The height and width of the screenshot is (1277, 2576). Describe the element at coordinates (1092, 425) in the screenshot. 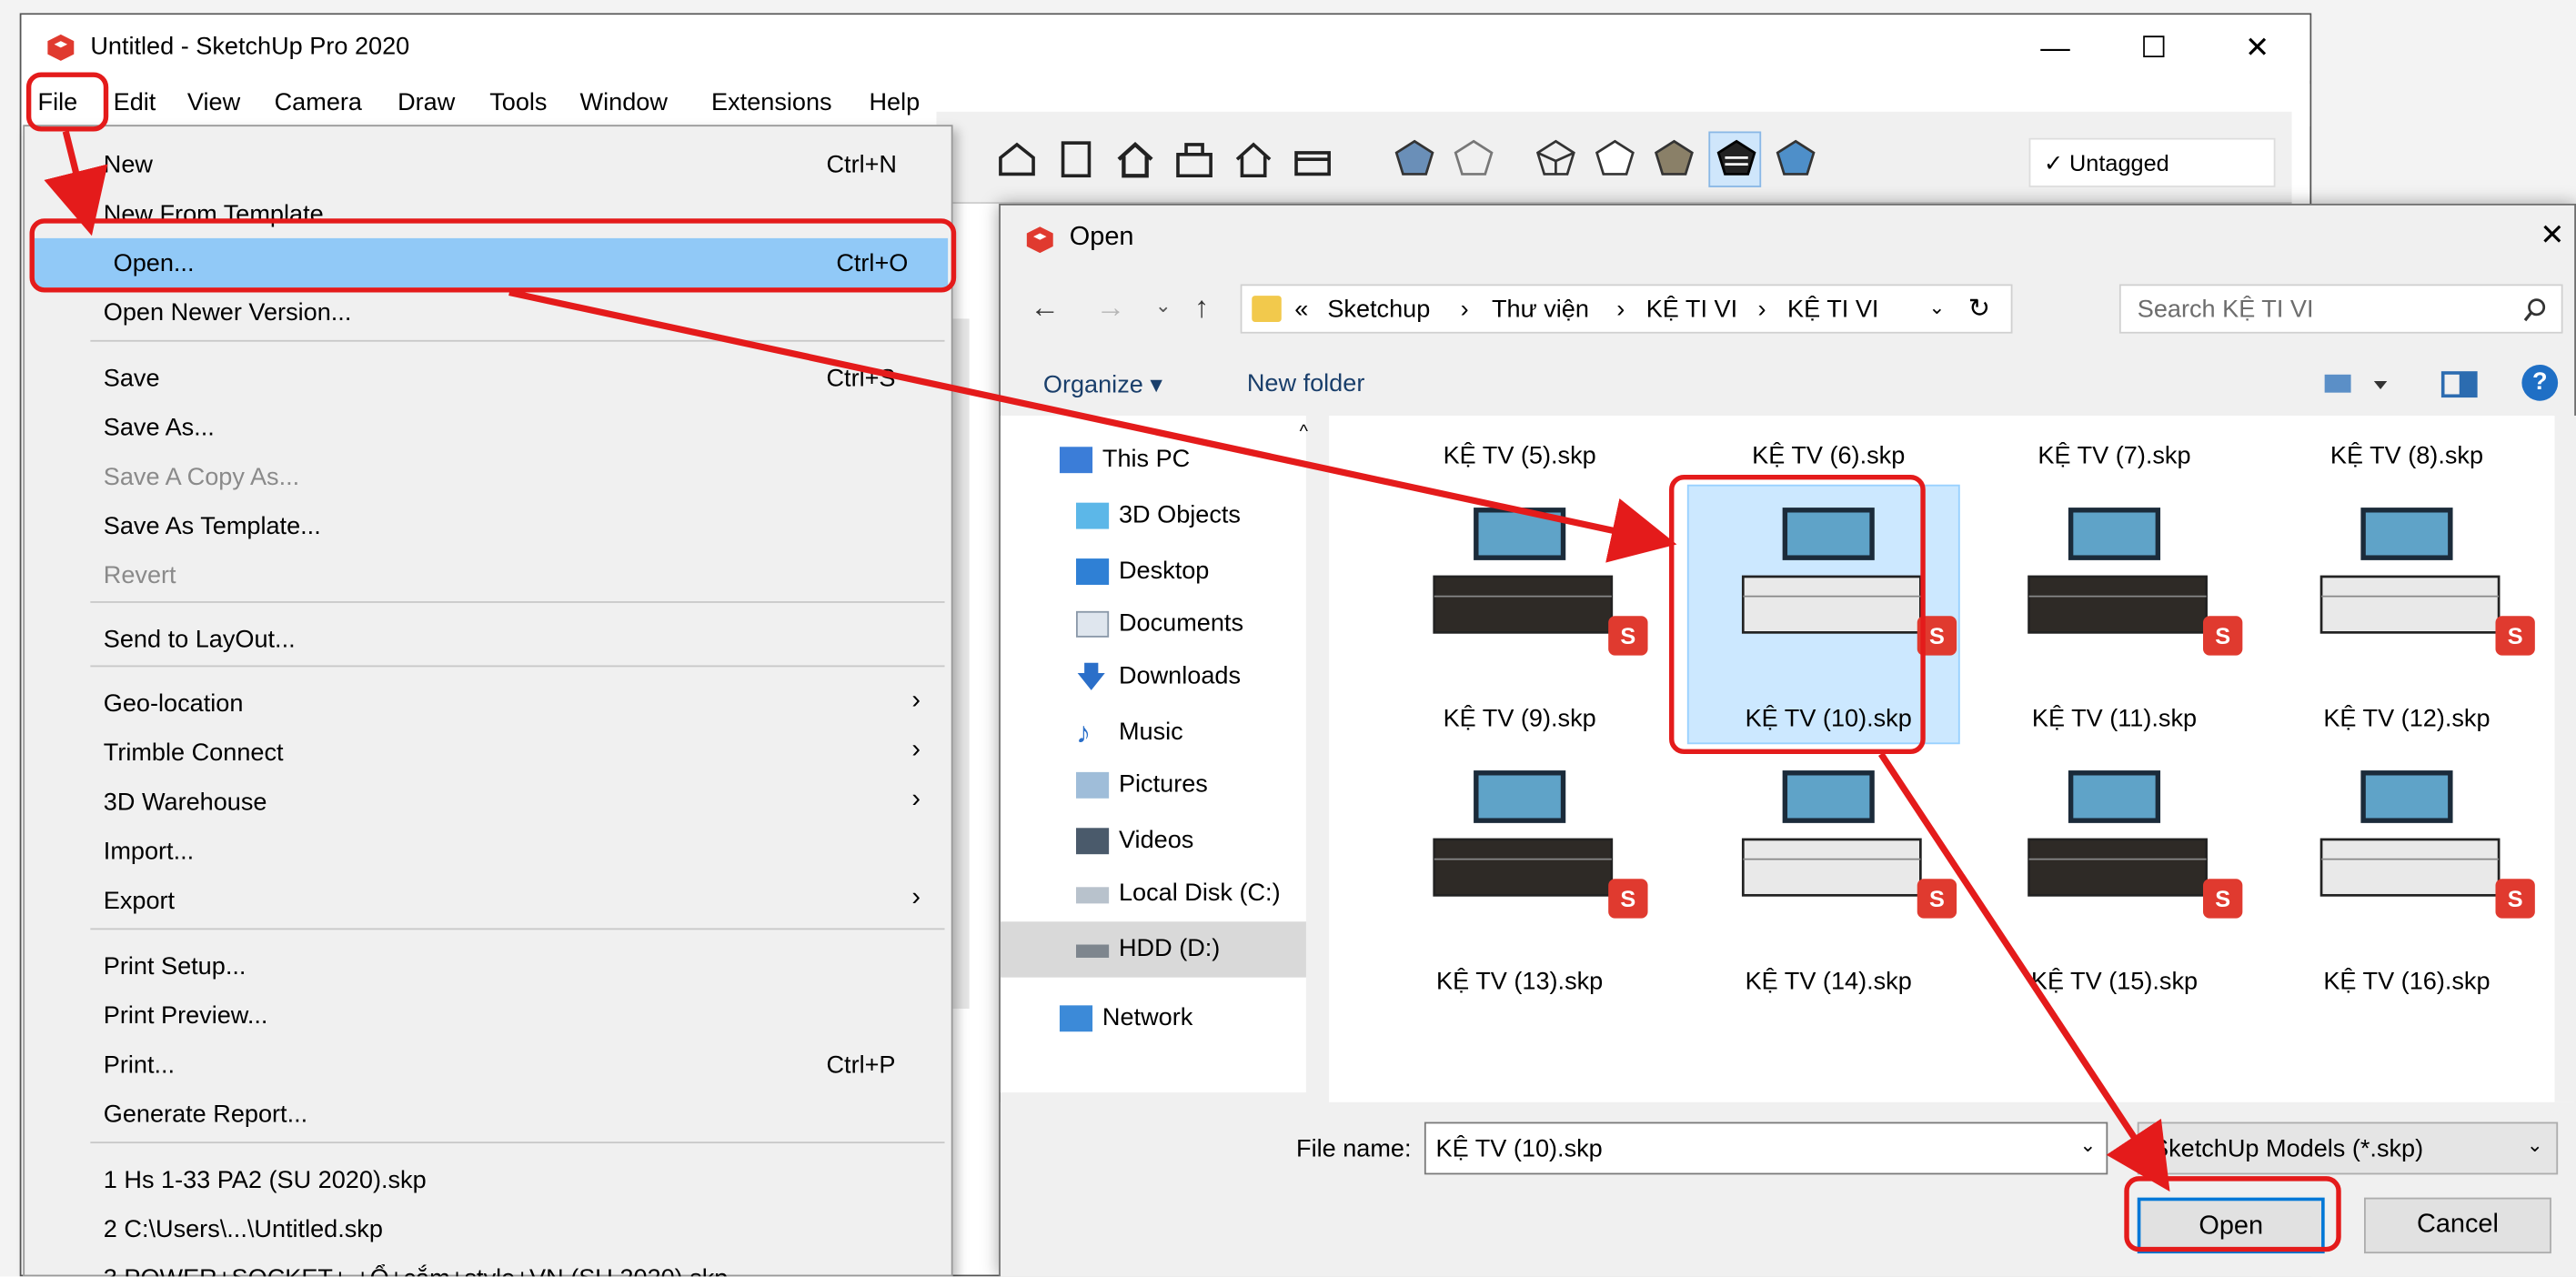

I see `arrow-open-to-file` at that location.